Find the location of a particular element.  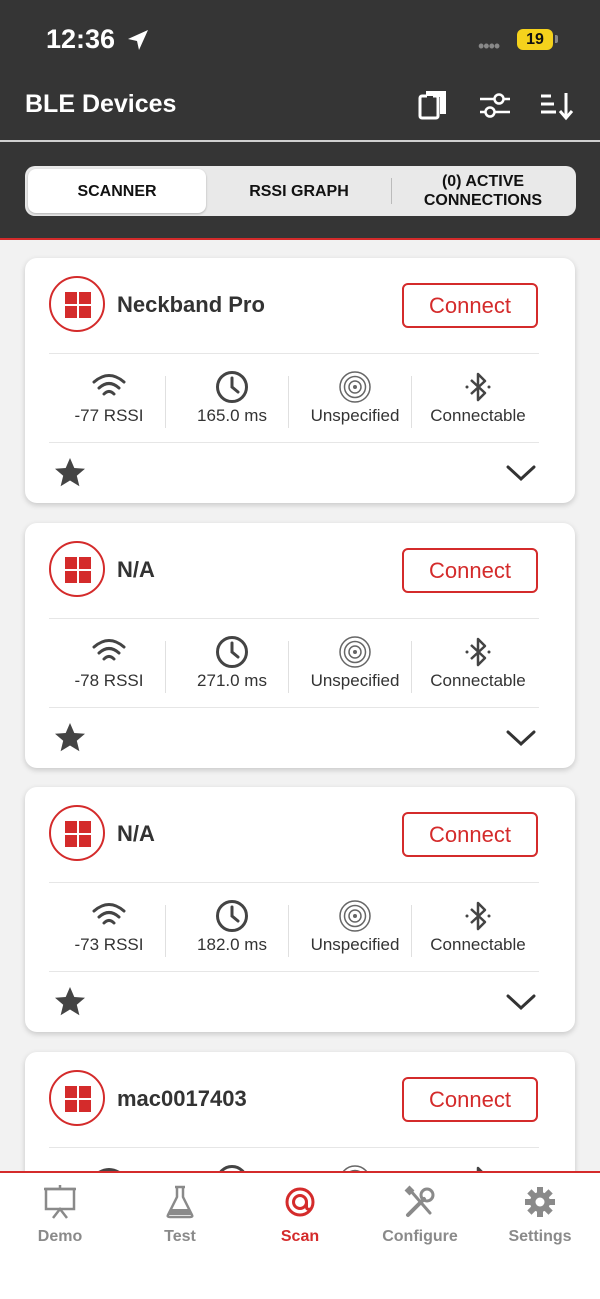

nav-label: Configure is located at coordinates (420, 1236).